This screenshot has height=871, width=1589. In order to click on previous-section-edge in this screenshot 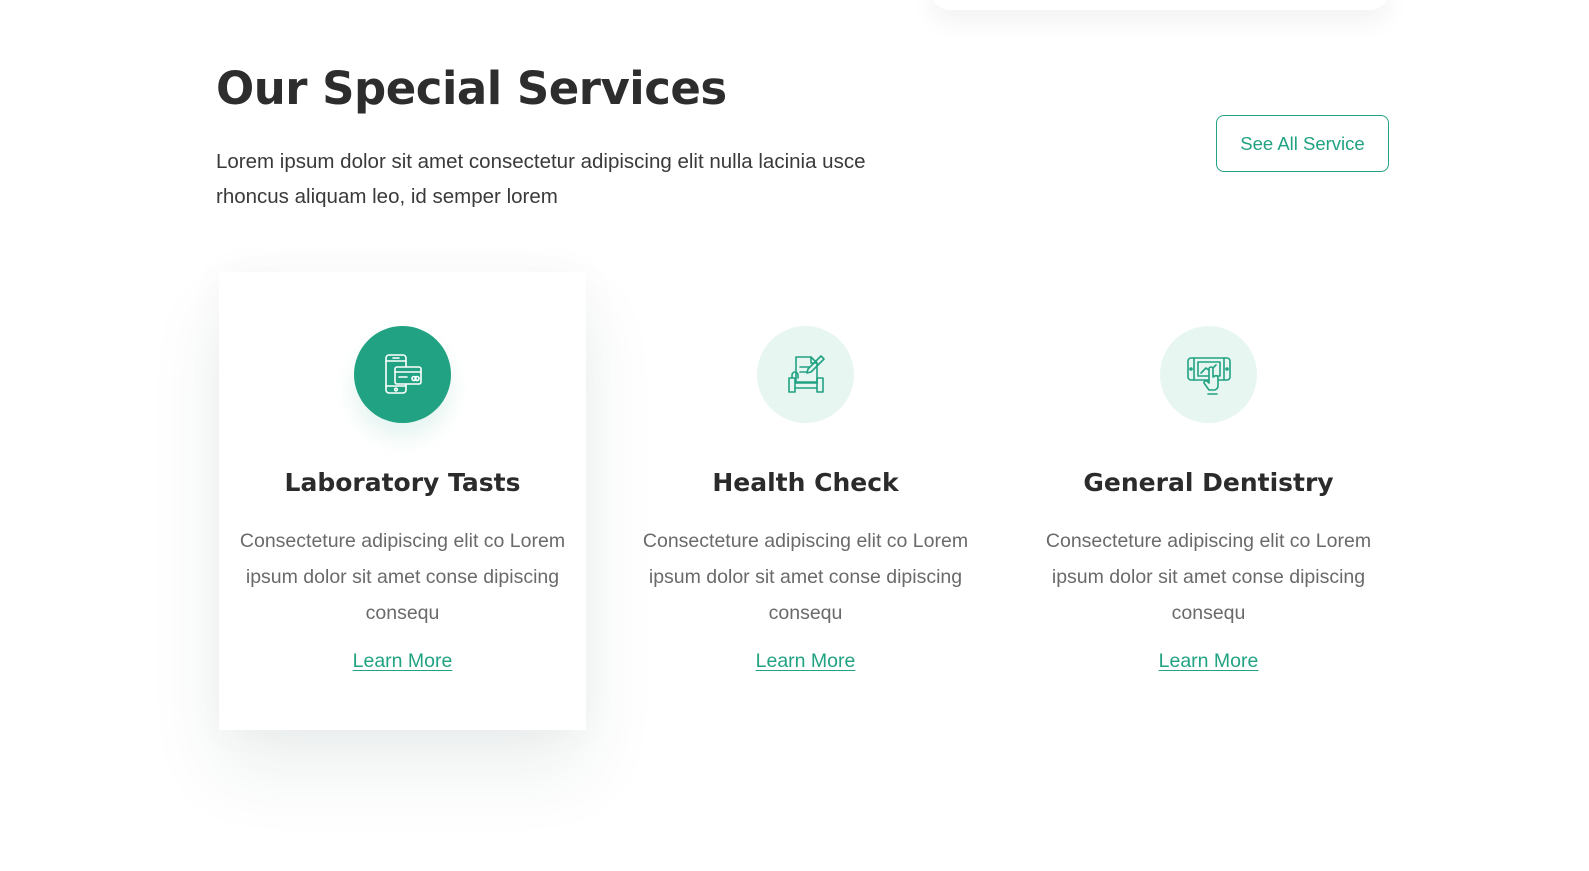, I will do `click(1160, 5)`.